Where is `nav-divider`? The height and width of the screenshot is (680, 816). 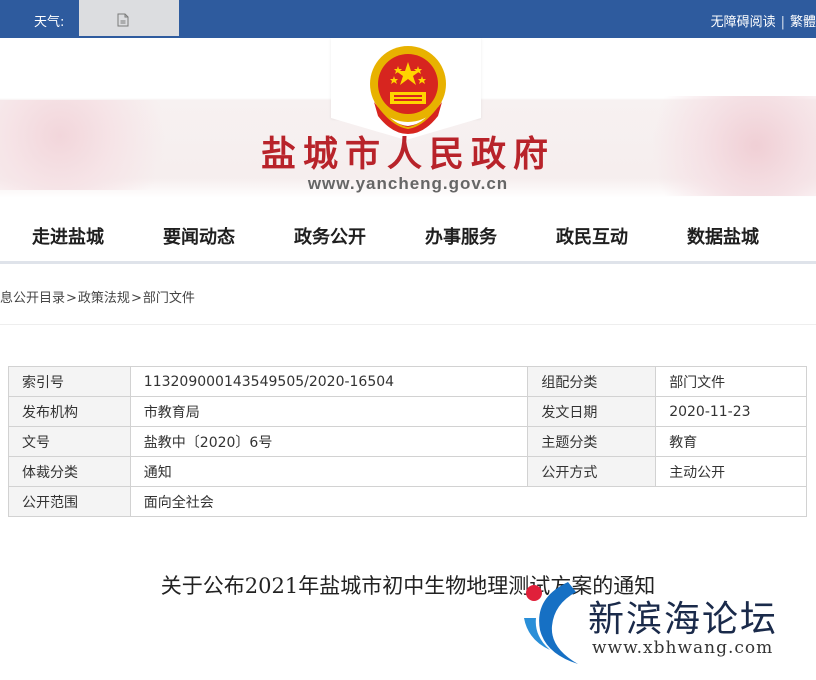
nav-divider is located at coordinates (408, 262).